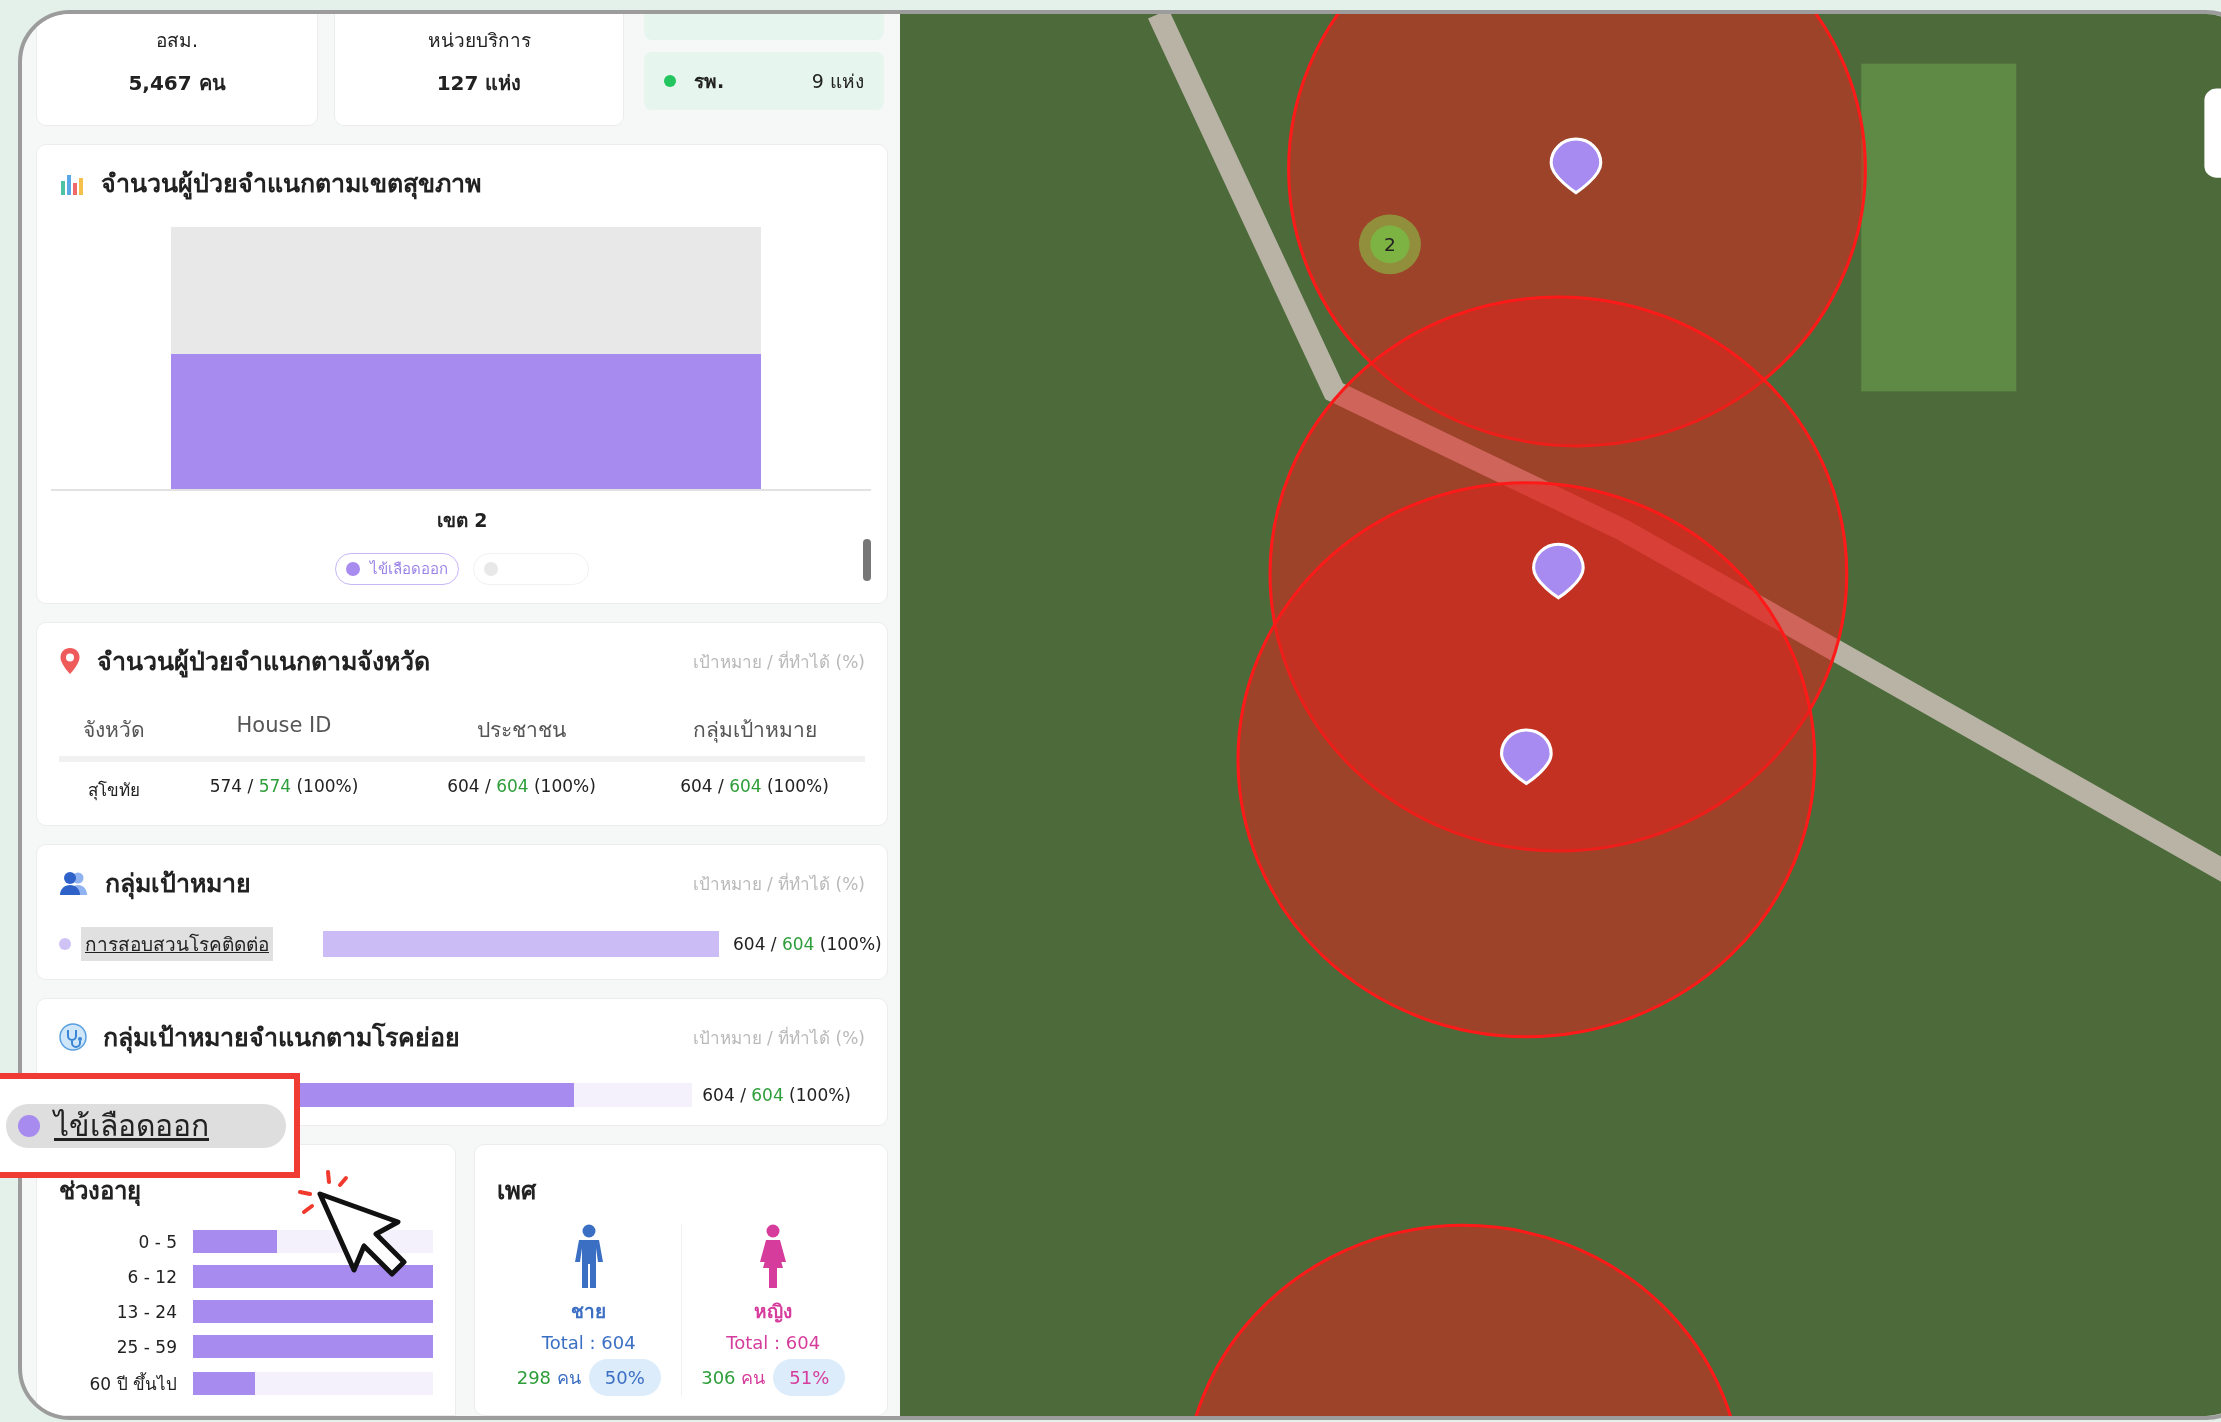 This screenshot has height=1422, width=2221. What do you see at coordinates (773, 1257) in the screenshot?
I see `female-person-icon` at bounding box center [773, 1257].